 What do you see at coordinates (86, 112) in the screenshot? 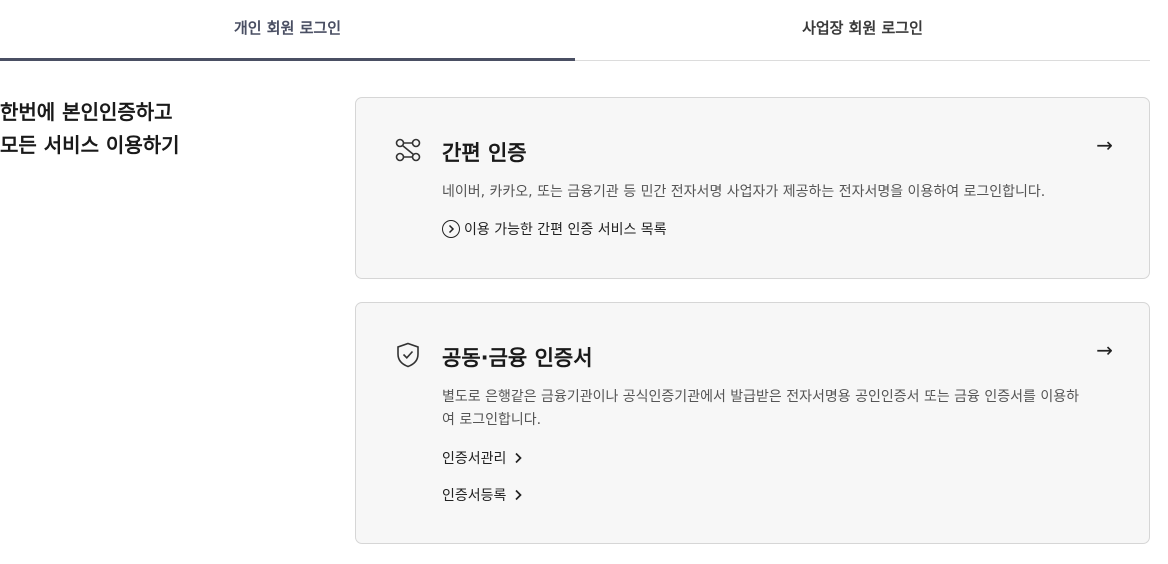
I see `headline-line-1: 한번에 본인인증하고` at bounding box center [86, 112].